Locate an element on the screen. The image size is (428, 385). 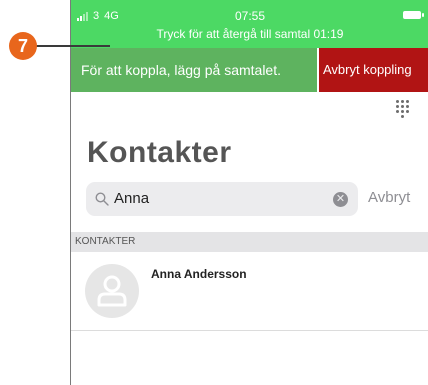
cancel-transfer-button: Avbryt koppling is located at coordinates (373, 70).